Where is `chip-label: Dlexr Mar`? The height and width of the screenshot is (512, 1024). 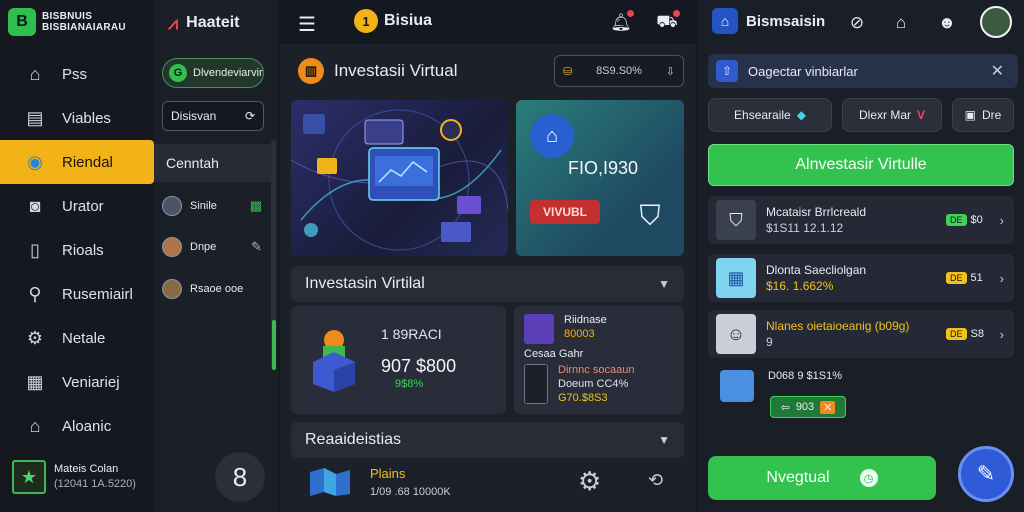
chip-label: Dlexr Mar is located at coordinates (884, 115).